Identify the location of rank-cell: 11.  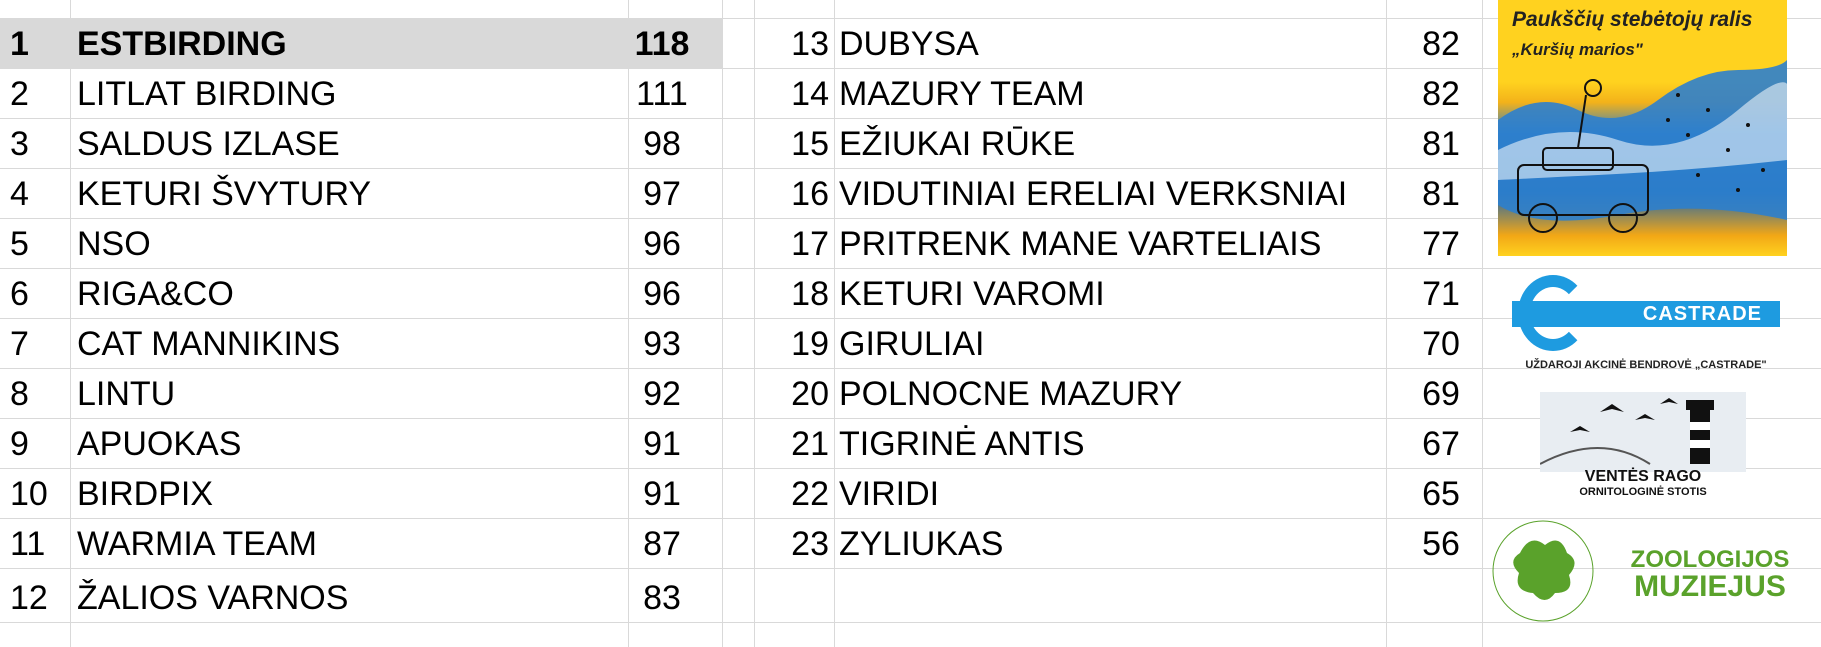
(28, 544).